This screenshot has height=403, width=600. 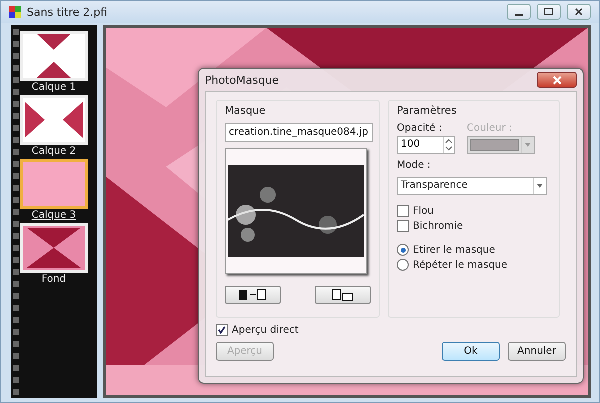 I want to click on minimize-button, so click(x=519, y=12).